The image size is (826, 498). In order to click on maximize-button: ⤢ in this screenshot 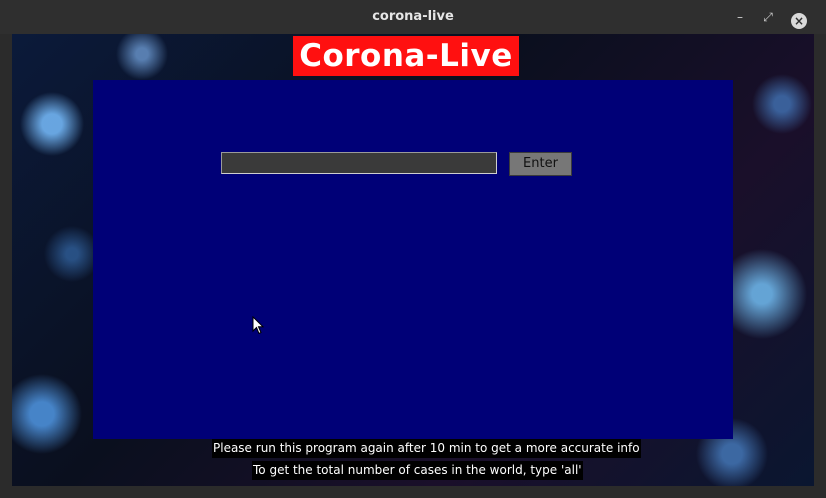, I will do `click(768, 17)`.